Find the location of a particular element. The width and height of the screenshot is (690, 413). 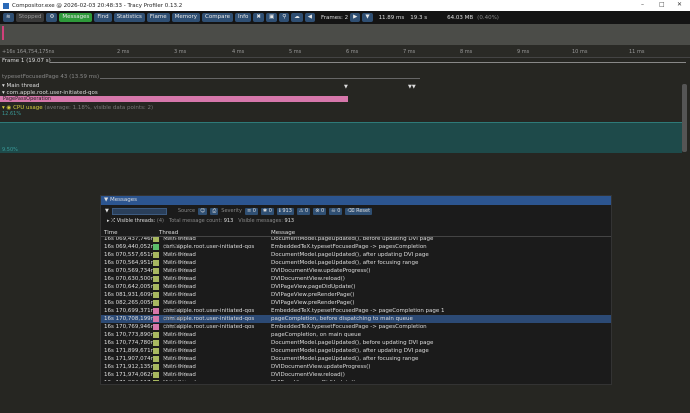

zone-bar: PagePassOperation is located at coordinates (174, 99).